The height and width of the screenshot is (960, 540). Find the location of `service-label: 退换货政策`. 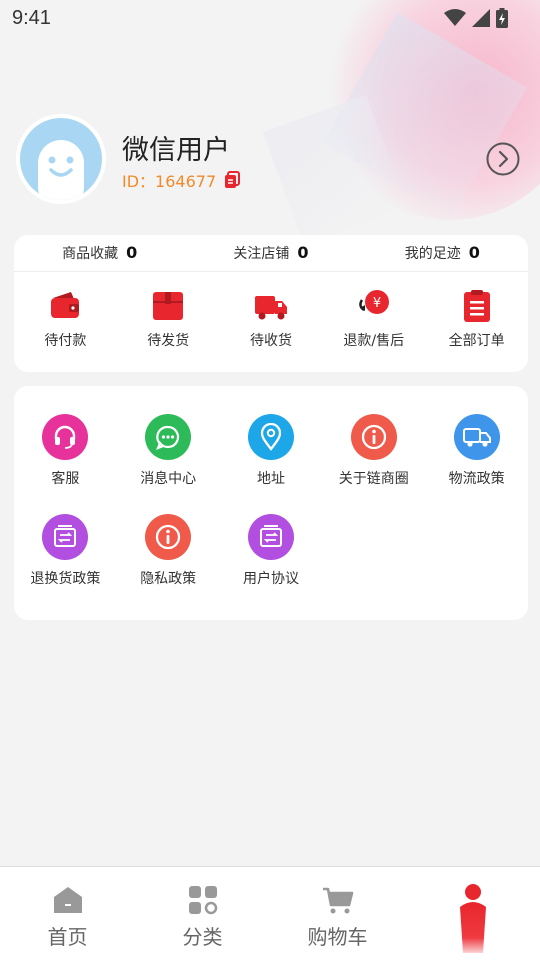

service-label: 退换货政策 is located at coordinates (65, 579).